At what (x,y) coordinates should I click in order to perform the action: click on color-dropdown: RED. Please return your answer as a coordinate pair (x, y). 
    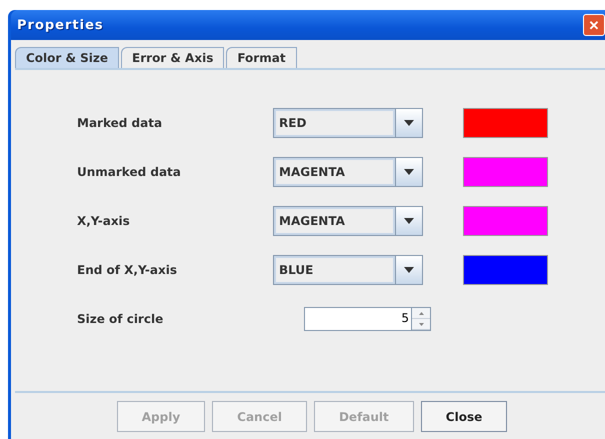
    Looking at the image, I should click on (348, 123).